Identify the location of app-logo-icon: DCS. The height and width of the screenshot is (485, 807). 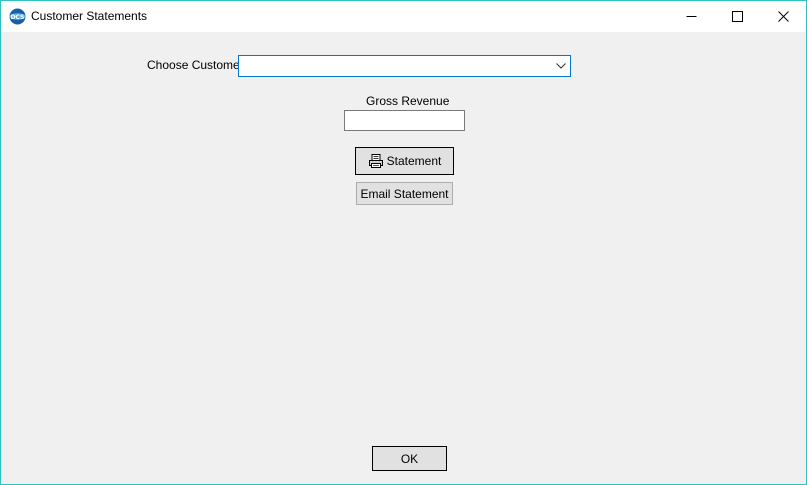
(17, 16).